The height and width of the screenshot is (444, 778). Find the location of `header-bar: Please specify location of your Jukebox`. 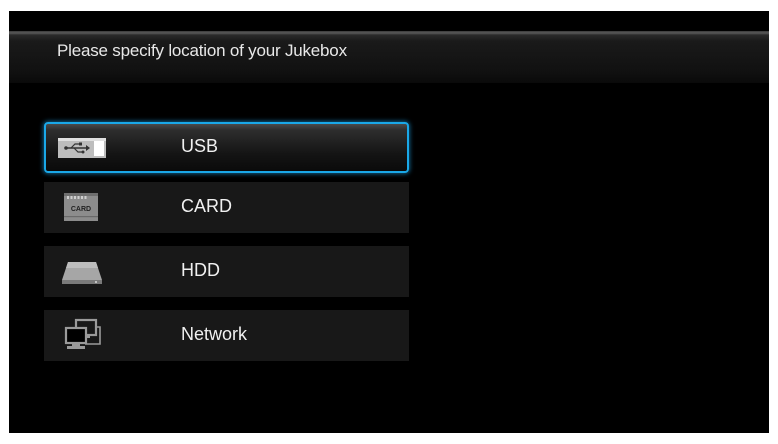

header-bar: Please specify location of your Jukebox is located at coordinates (389, 57).